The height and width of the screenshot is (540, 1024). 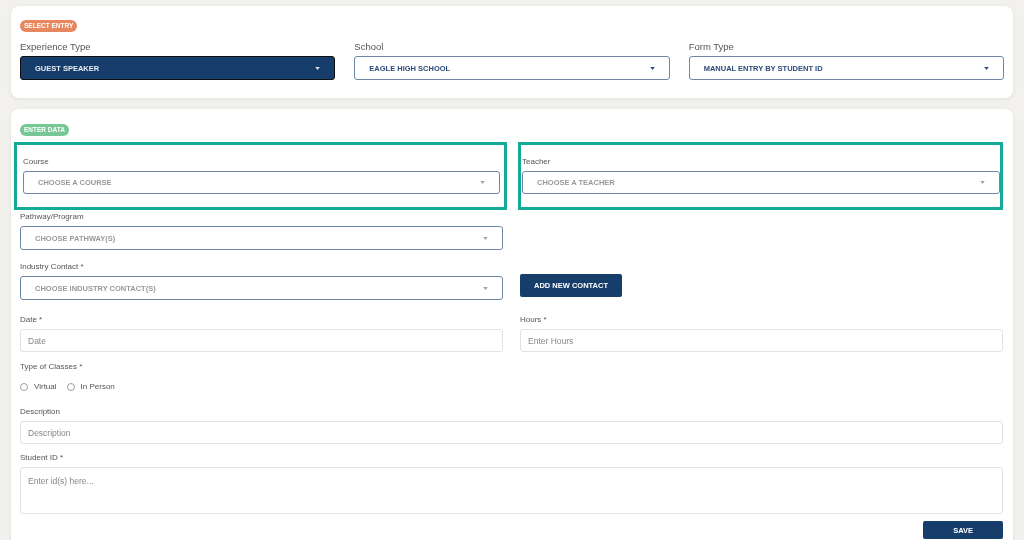 I want to click on input-field: Enter Hours, so click(x=761, y=340).